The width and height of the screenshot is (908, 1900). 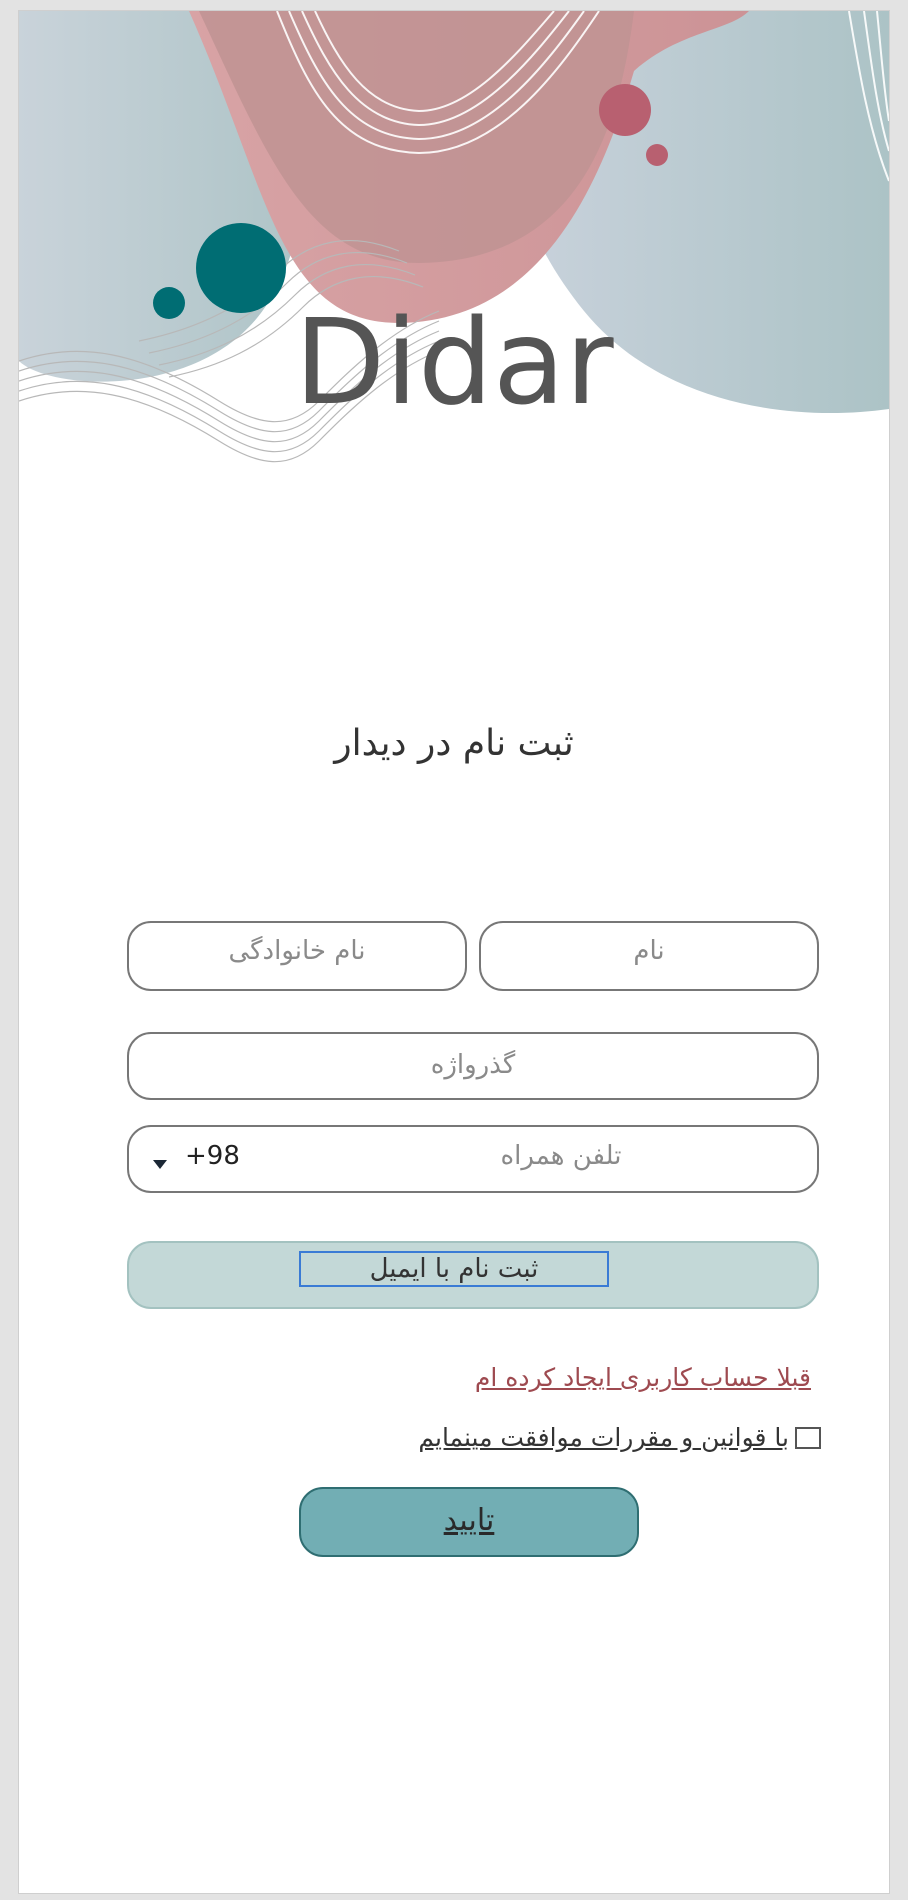 What do you see at coordinates (241, 268) in the screenshot?
I see `teal-large-dot` at bounding box center [241, 268].